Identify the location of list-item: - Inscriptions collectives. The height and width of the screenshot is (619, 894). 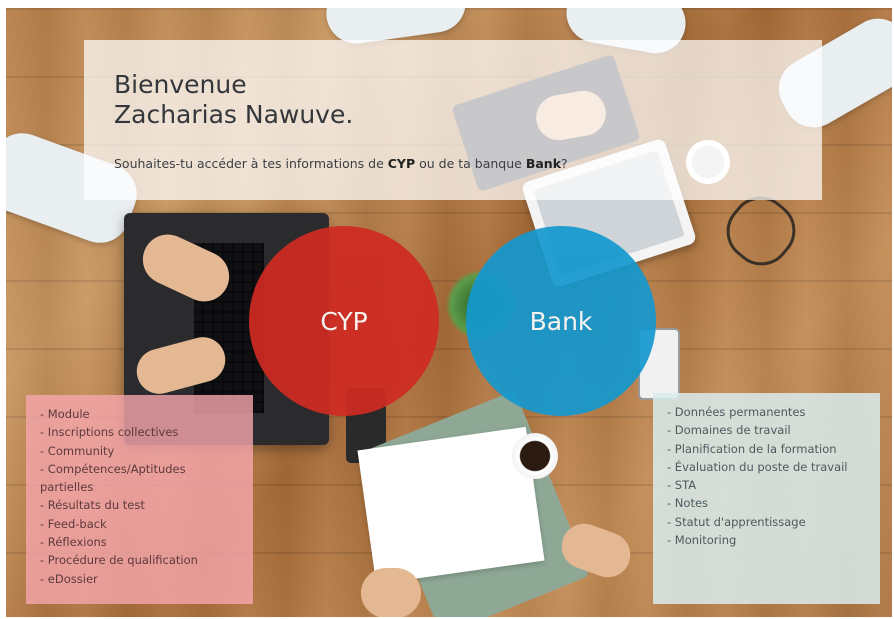
(109, 432).